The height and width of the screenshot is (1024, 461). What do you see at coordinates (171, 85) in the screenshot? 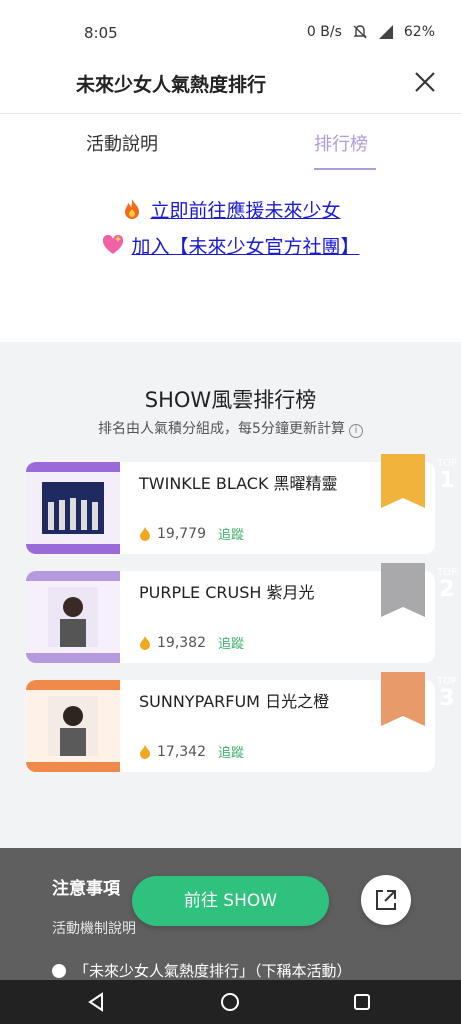
I see `page-title: 未來少女人氣熱度排行` at bounding box center [171, 85].